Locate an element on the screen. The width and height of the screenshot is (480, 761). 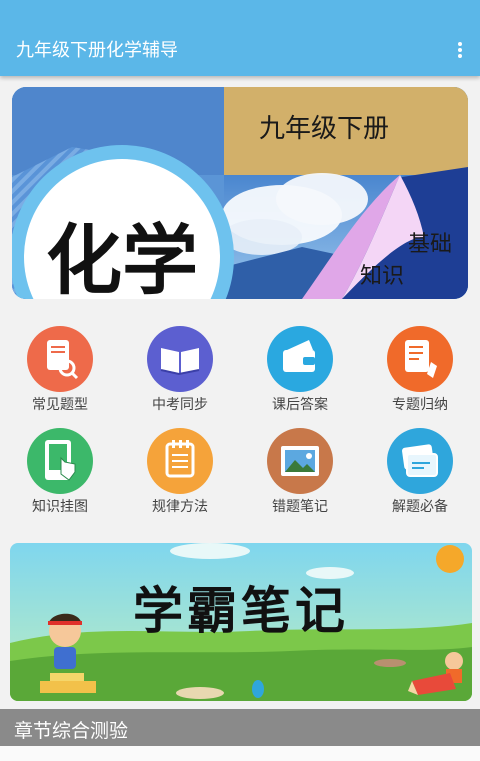
overflow-menu-icon is located at coordinates (460, 50).